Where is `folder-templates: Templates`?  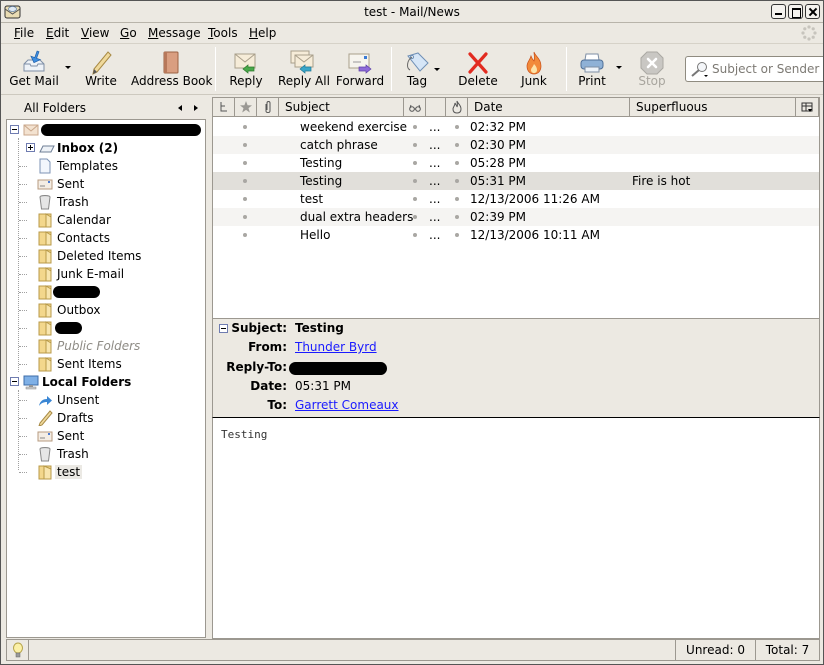 folder-templates: Templates is located at coordinates (106, 166).